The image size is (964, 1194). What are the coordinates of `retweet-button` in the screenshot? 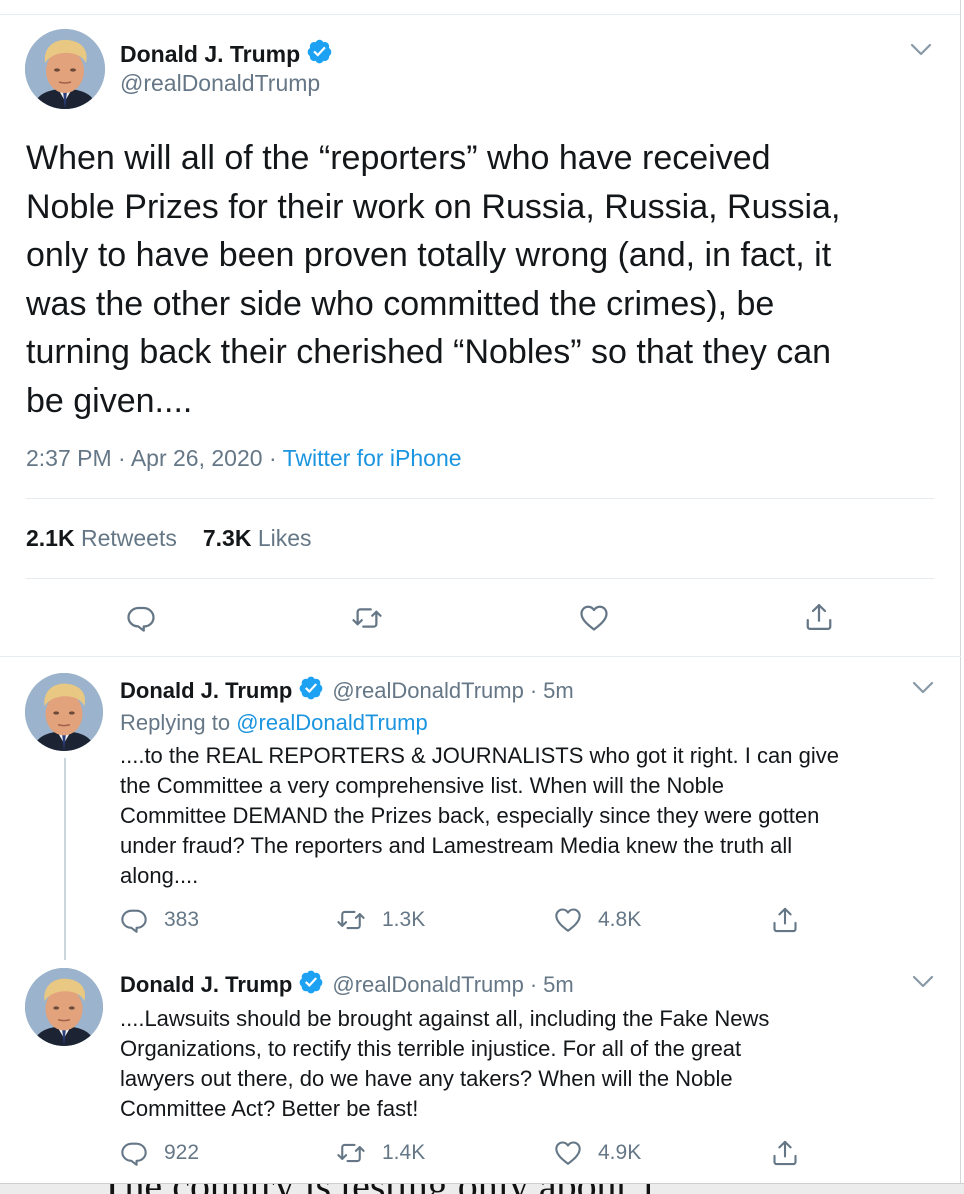 It's located at (367, 618).